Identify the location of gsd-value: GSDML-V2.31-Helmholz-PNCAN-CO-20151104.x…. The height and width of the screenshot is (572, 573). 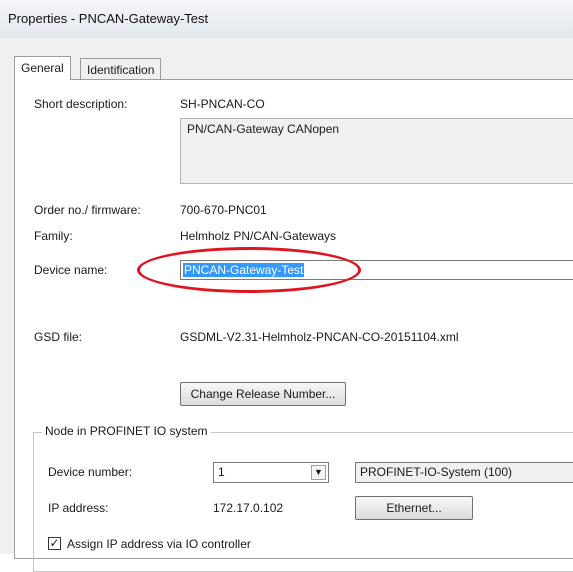
(319, 337).